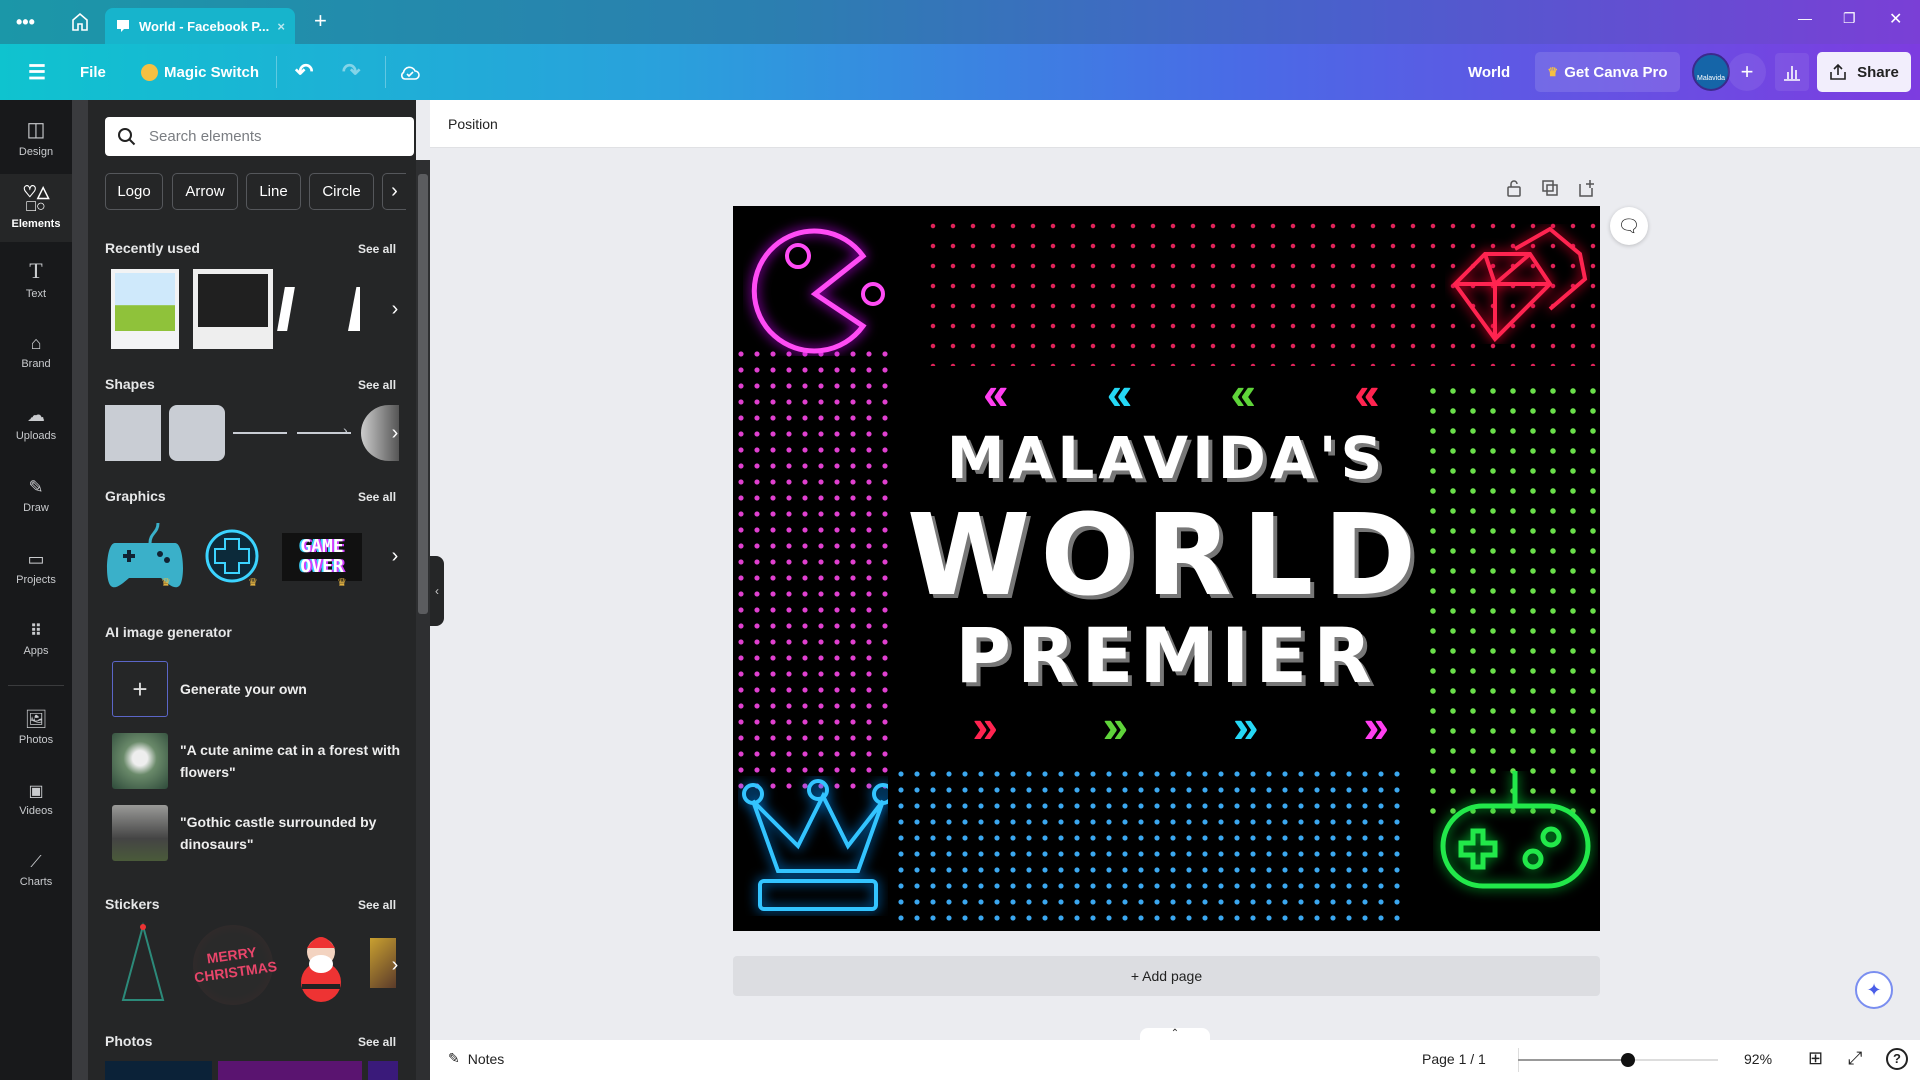 The height and width of the screenshot is (1080, 1920). I want to click on chip-circle: Circle, so click(341, 191).